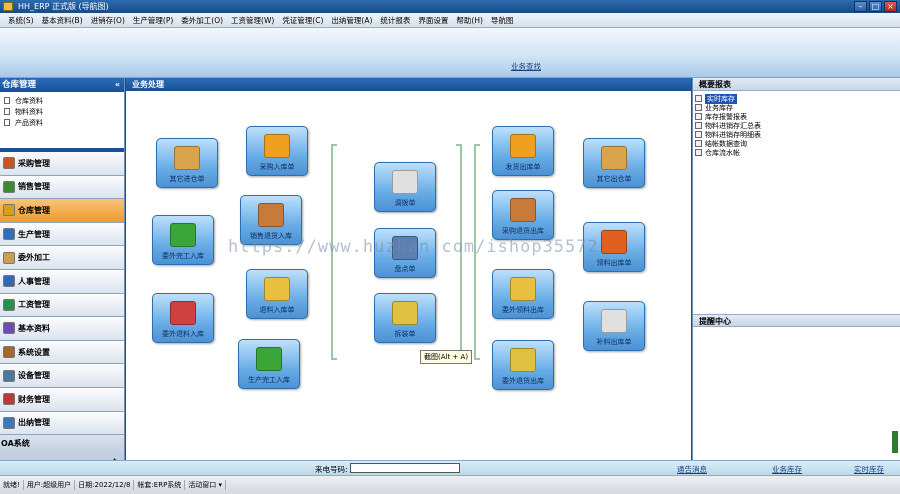 The width and height of the screenshot is (900, 494). What do you see at coordinates (34, 305) in the screenshot?
I see `nav-label: 工资管理` at bounding box center [34, 305].